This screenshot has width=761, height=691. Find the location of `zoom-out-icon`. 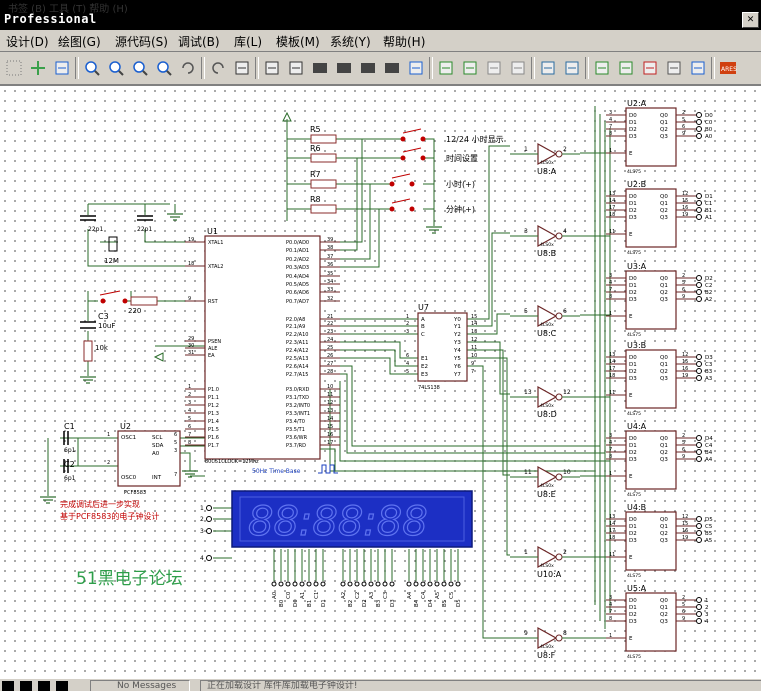

zoom-out-icon is located at coordinates (116, 68).